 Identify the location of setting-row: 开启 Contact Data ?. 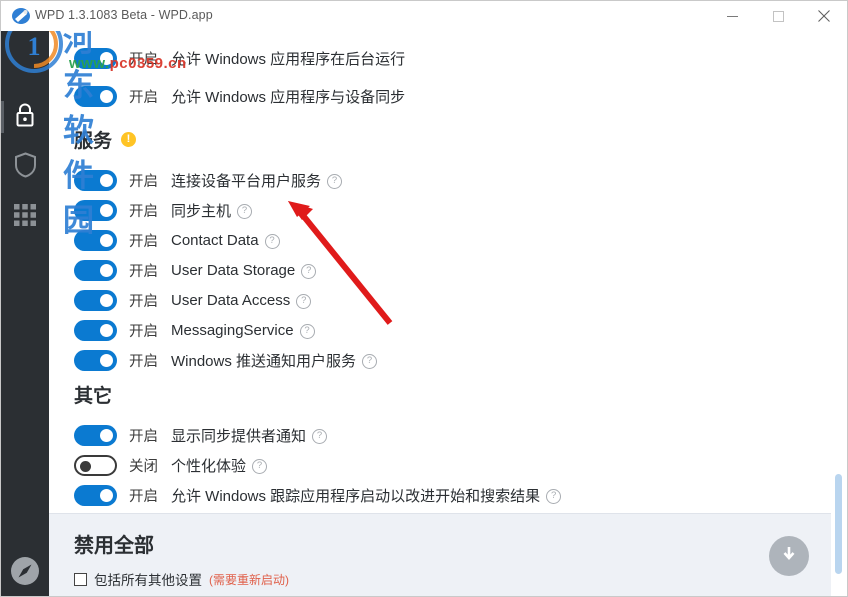
(225, 240).